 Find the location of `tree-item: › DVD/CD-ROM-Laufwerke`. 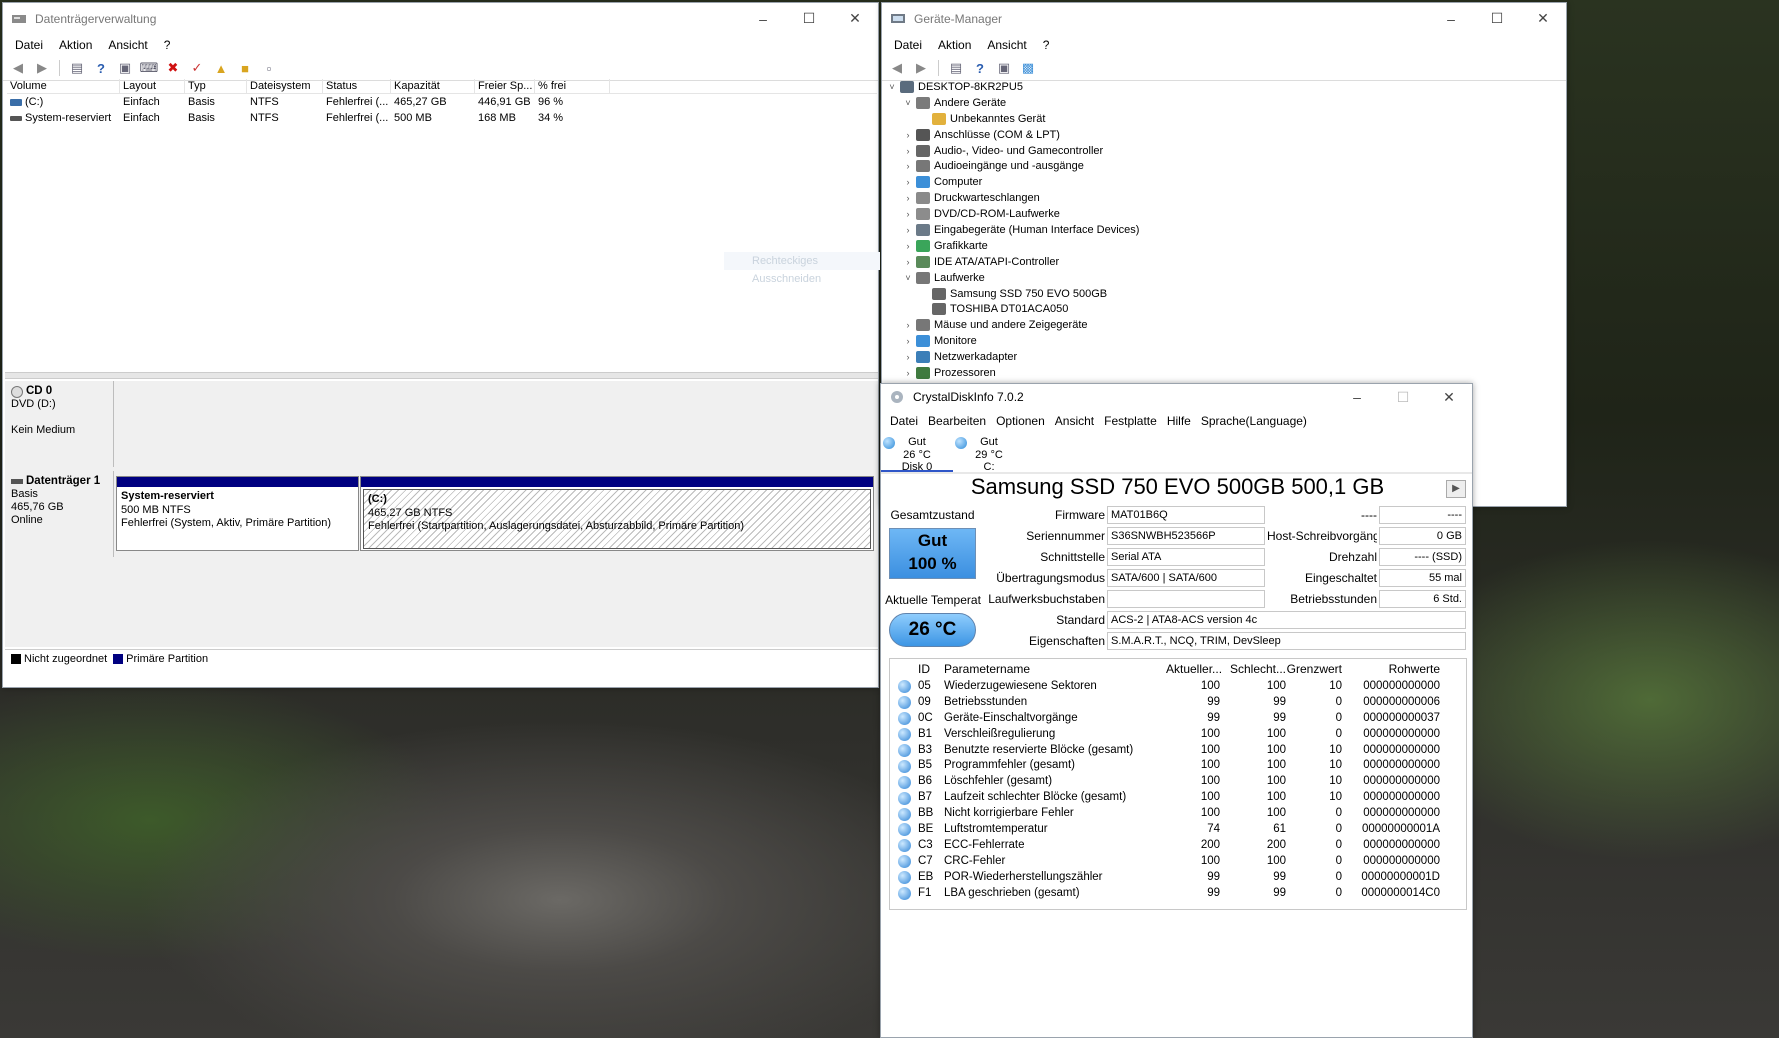

tree-item: › DVD/CD-ROM-Laufwerke is located at coordinates (1224, 214).